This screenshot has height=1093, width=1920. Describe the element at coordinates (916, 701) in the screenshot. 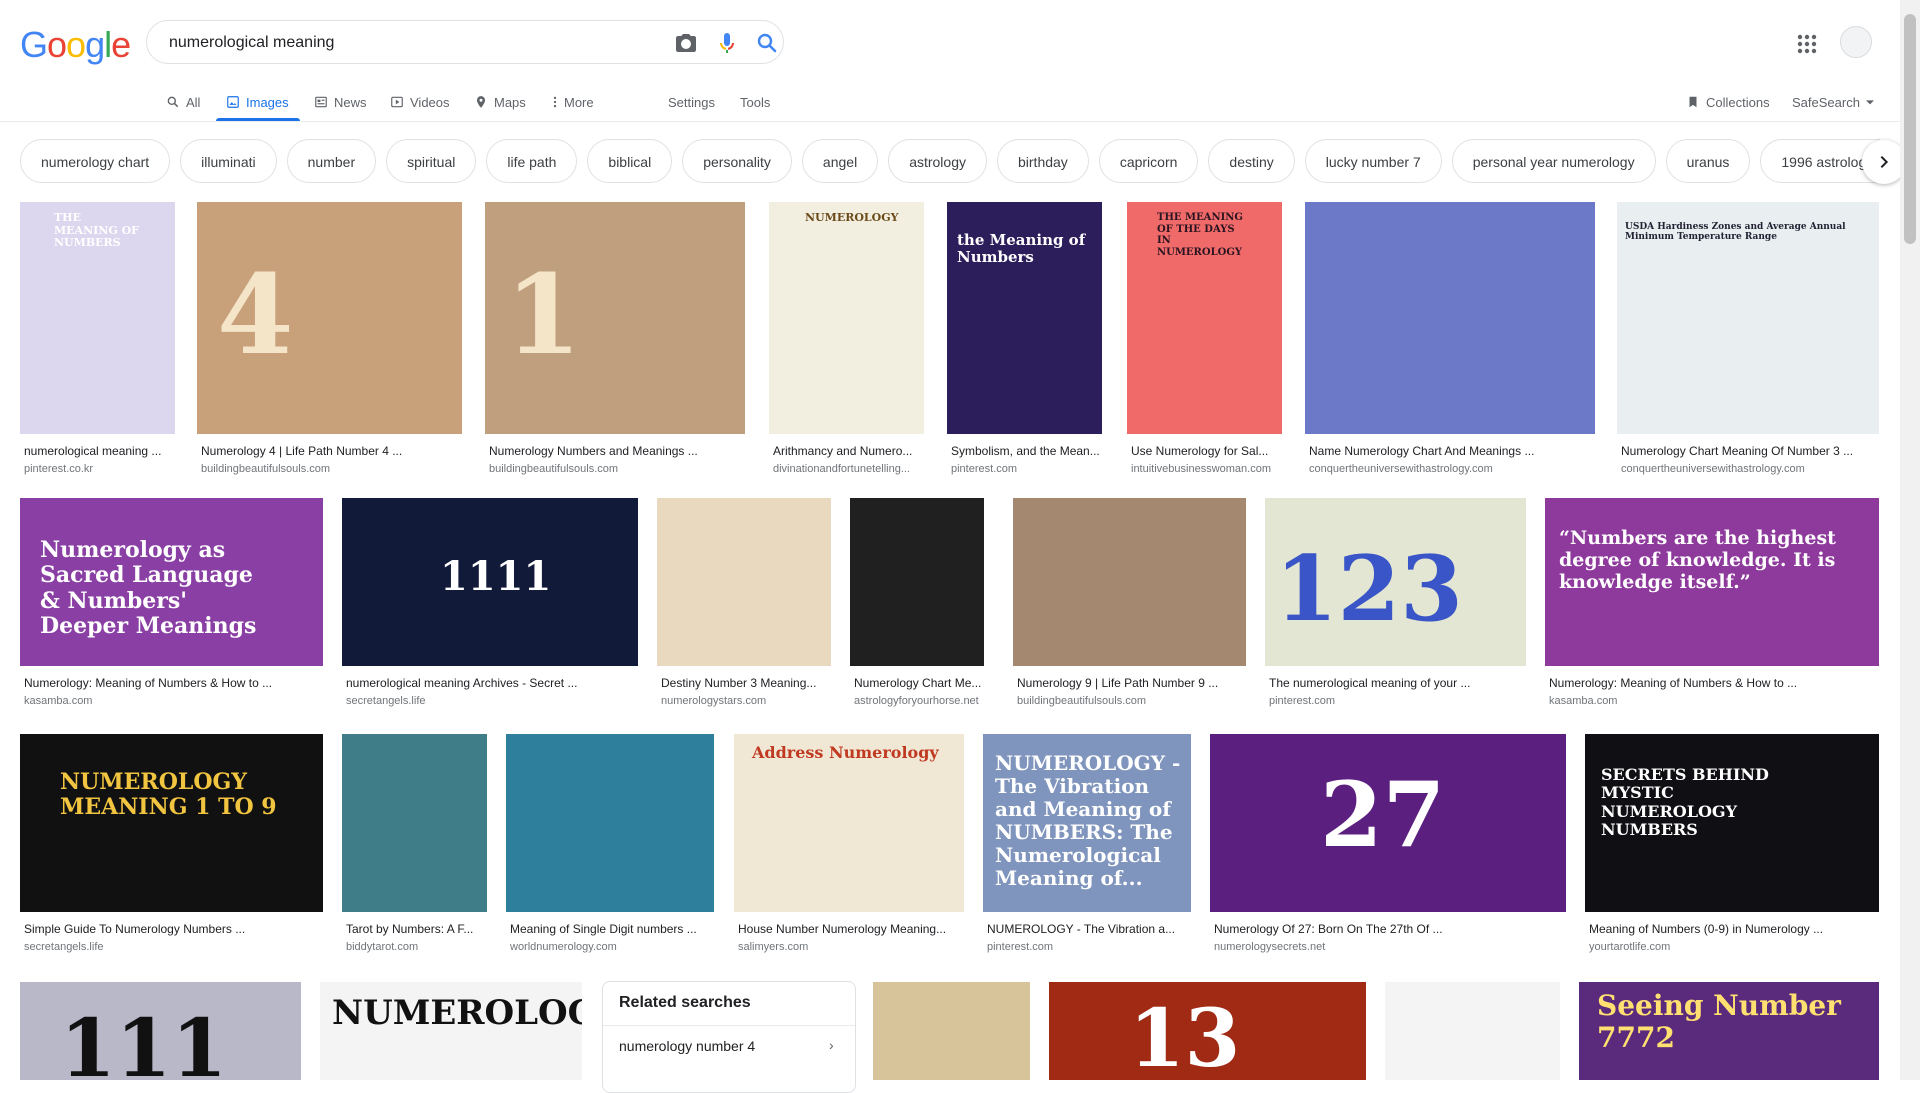

I see `result-source: astrologyforyourhorse.net` at that location.